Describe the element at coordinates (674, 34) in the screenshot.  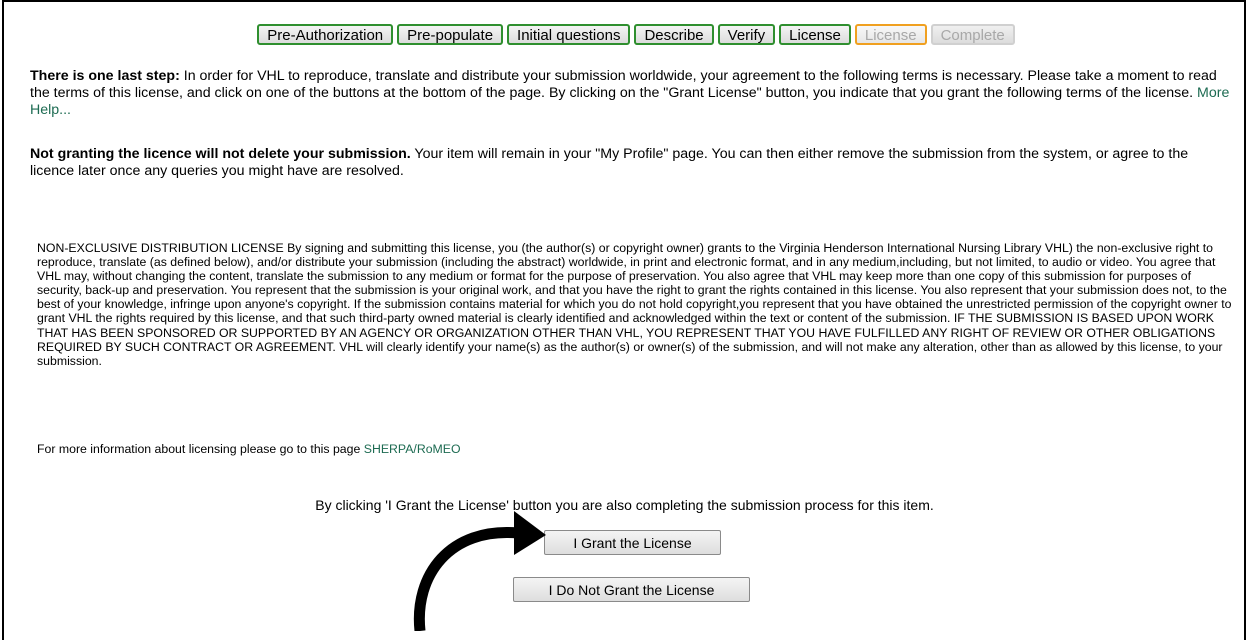
I see `step-describe: Describe` at that location.